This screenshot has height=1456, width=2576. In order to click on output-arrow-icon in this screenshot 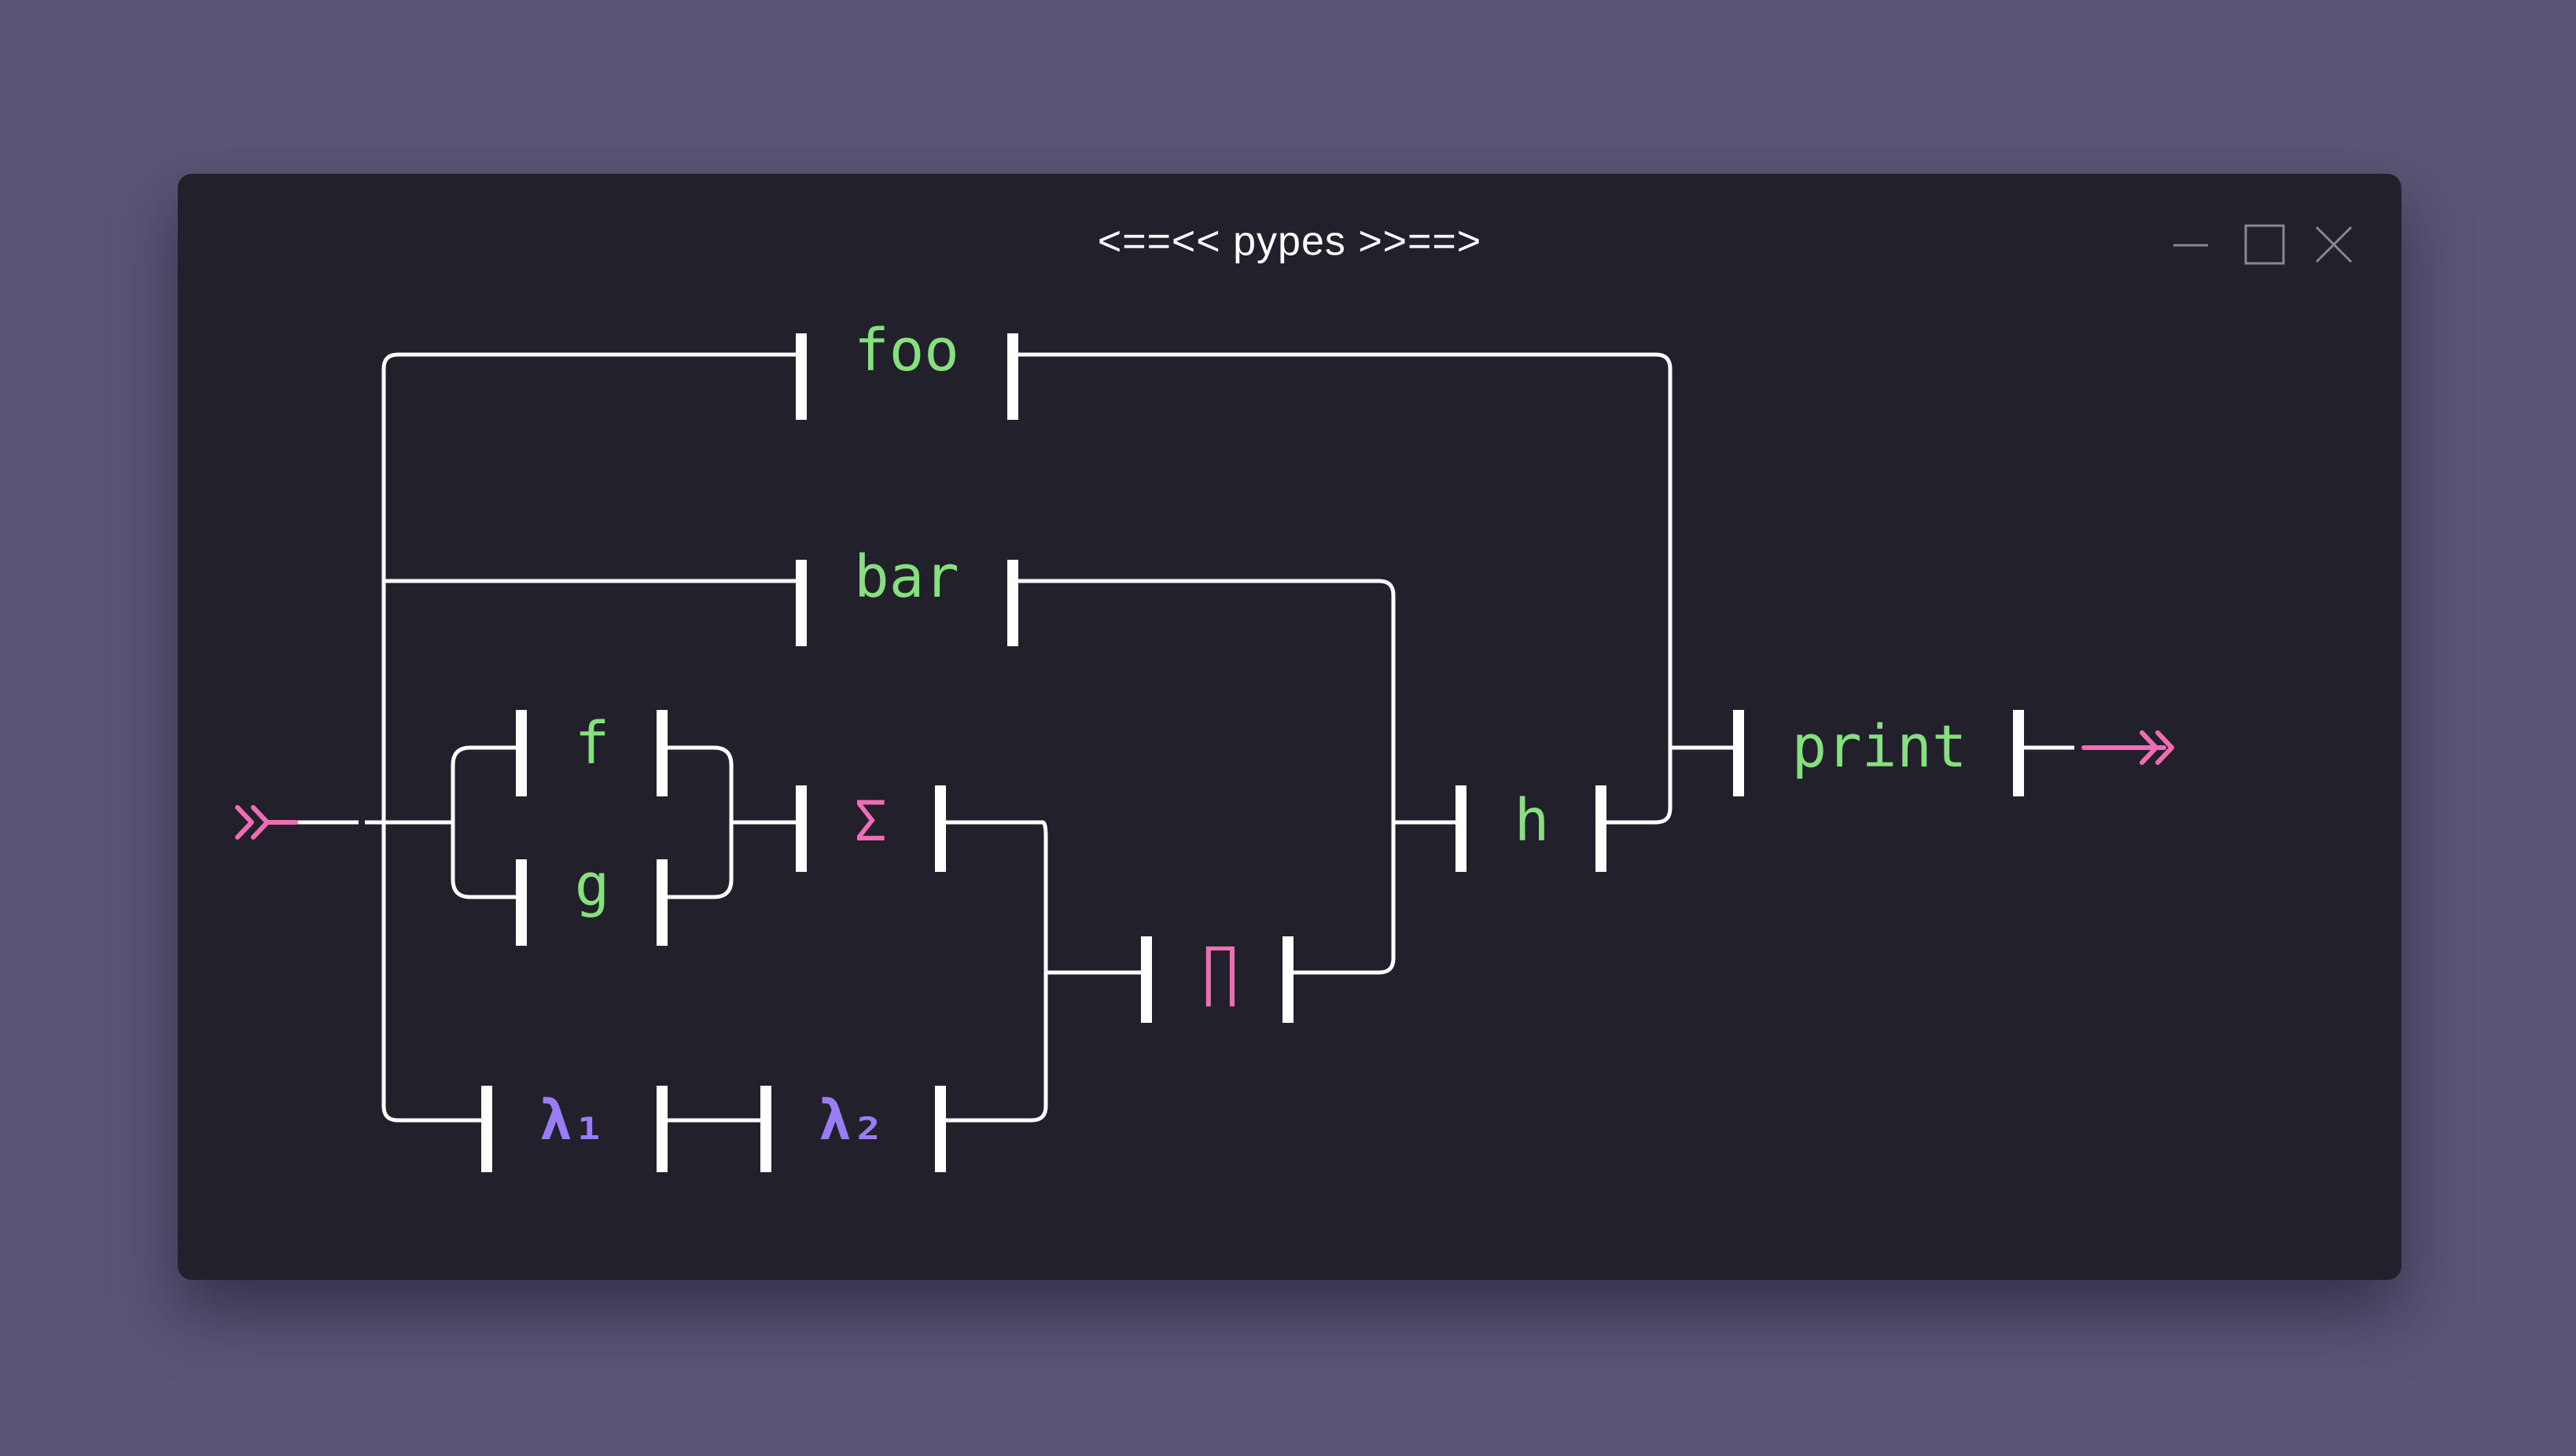, I will do `click(2127, 747)`.